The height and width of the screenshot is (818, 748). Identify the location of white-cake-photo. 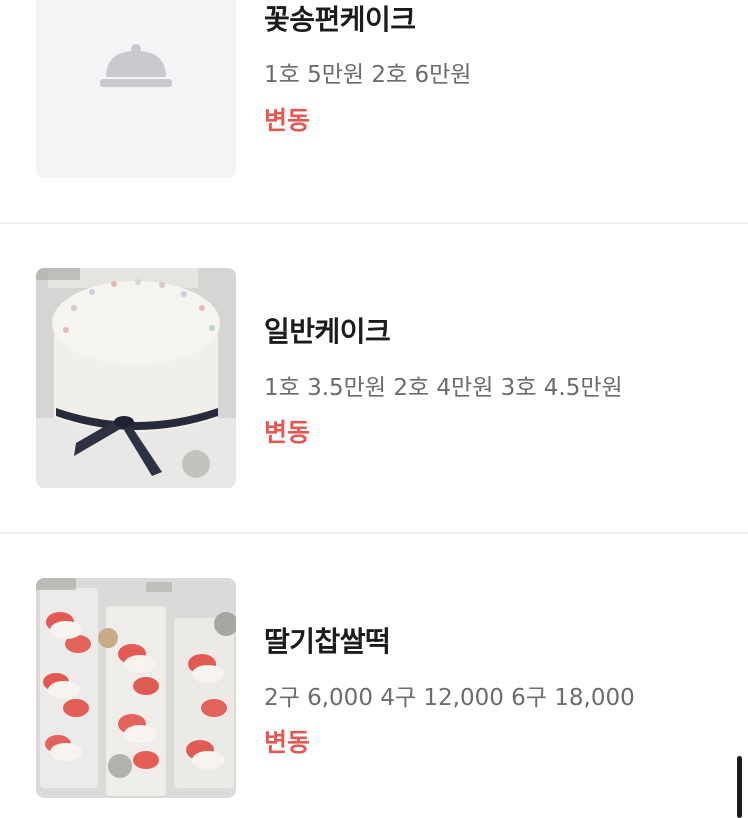
(136, 378).